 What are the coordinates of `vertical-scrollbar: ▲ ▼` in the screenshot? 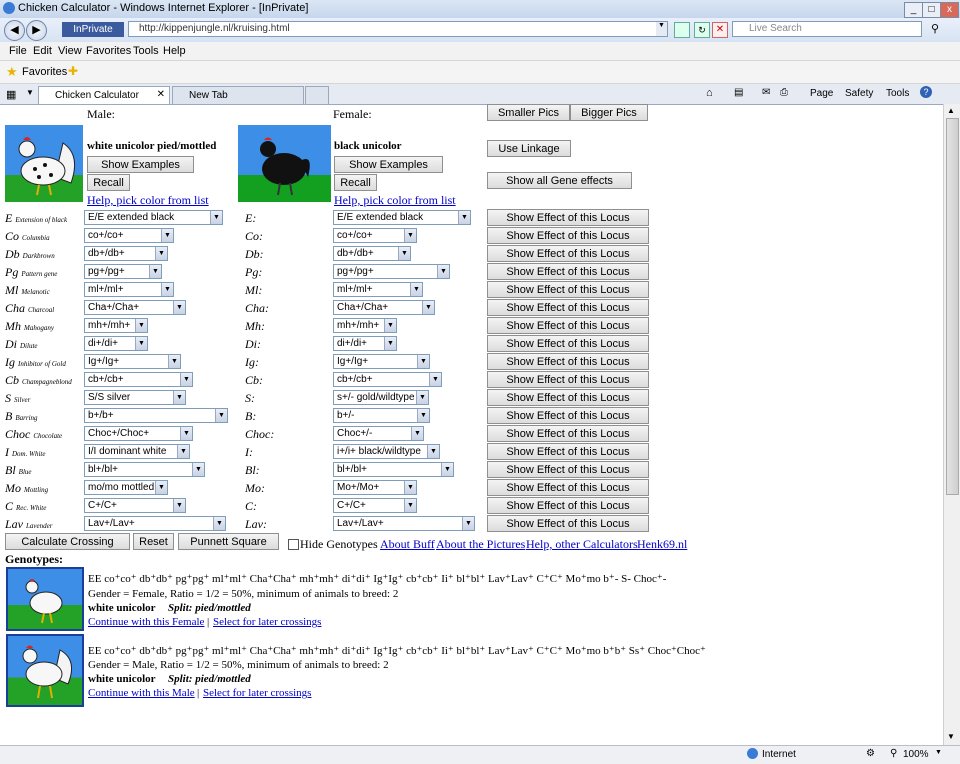 It's located at (951, 424).